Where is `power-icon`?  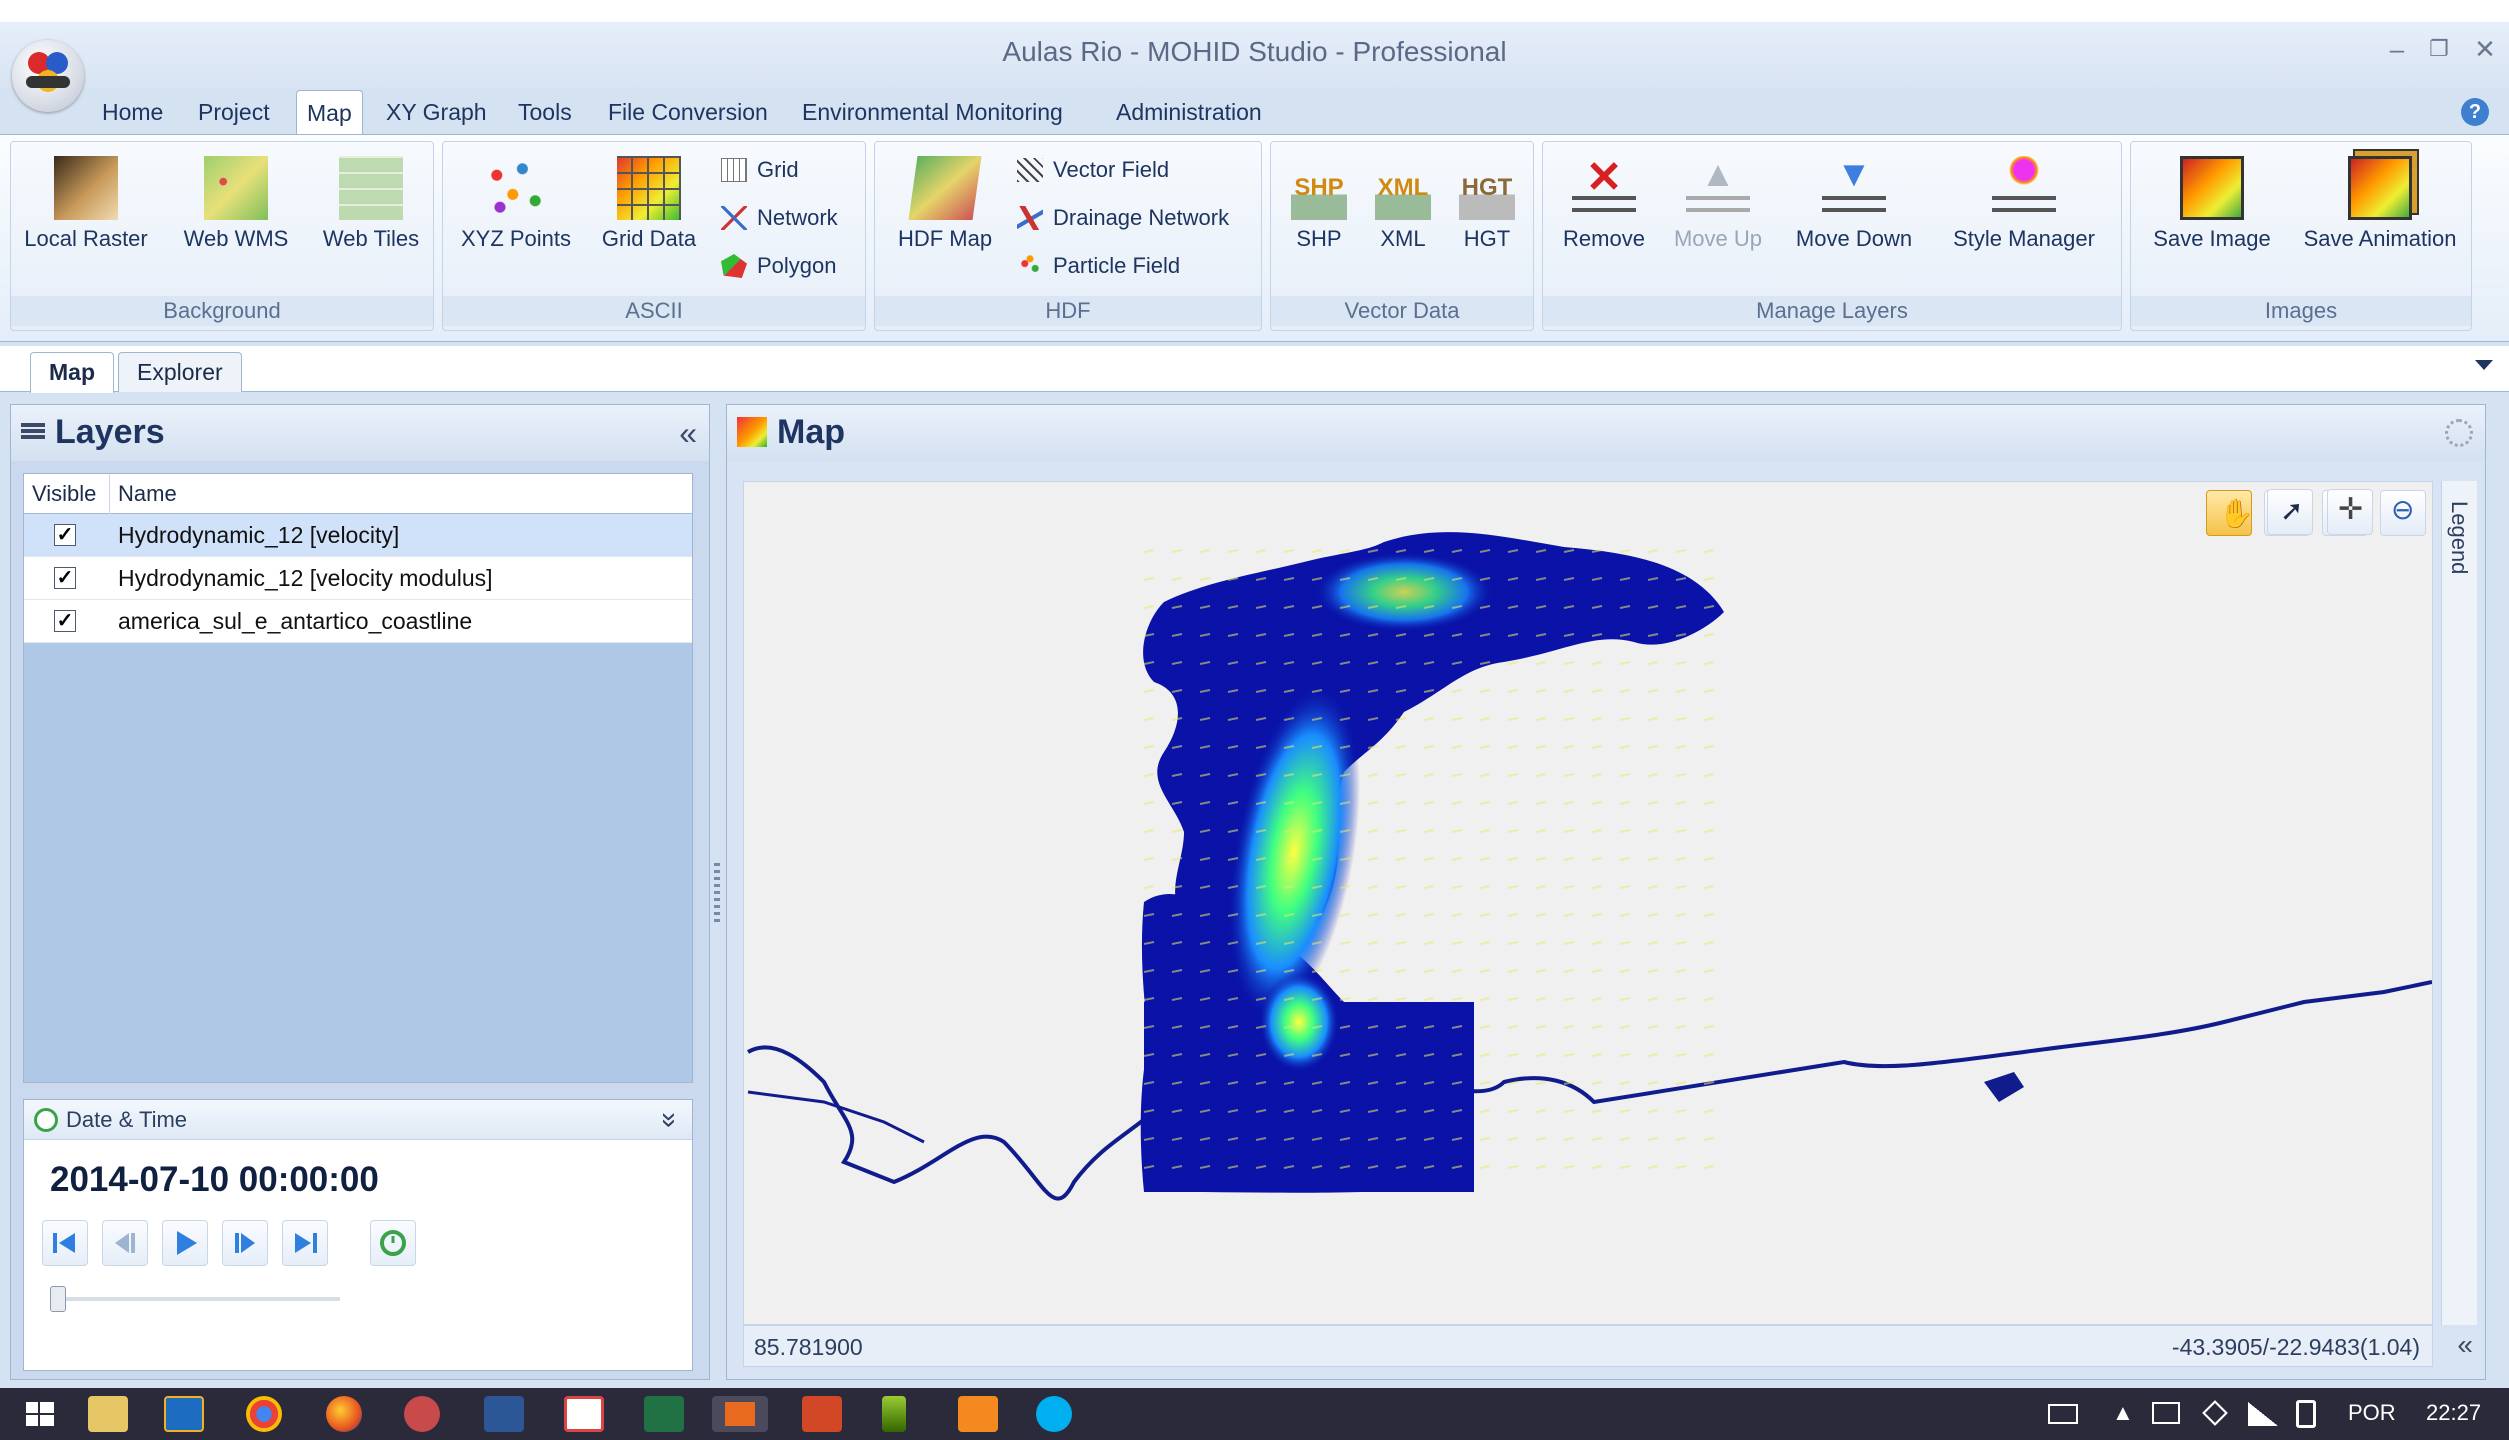
power-icon is located at coordinates (2306, 1414).